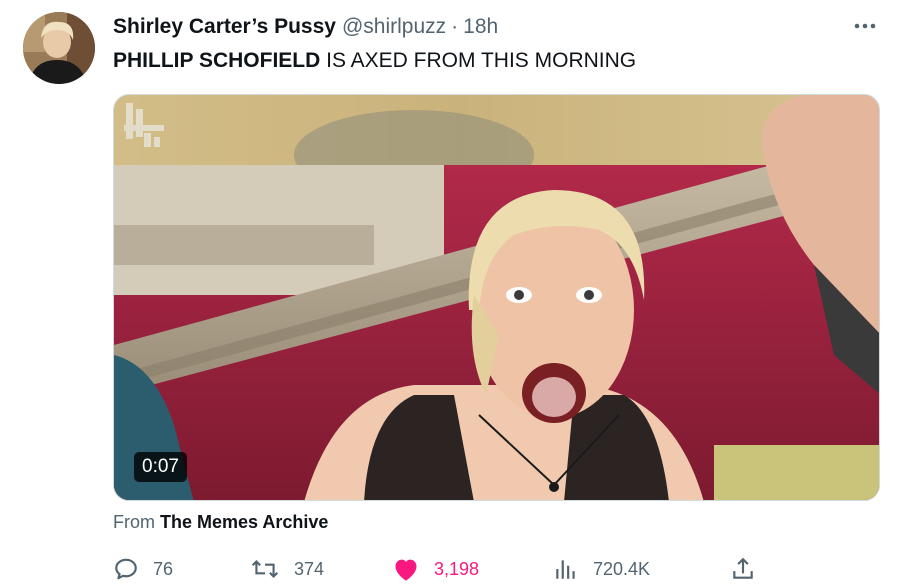 The width and height of the screenshot is (900, 585). Describe the element at coordinates (480, 27) in the screenshot. I see `timestamp: 18h` at that location.